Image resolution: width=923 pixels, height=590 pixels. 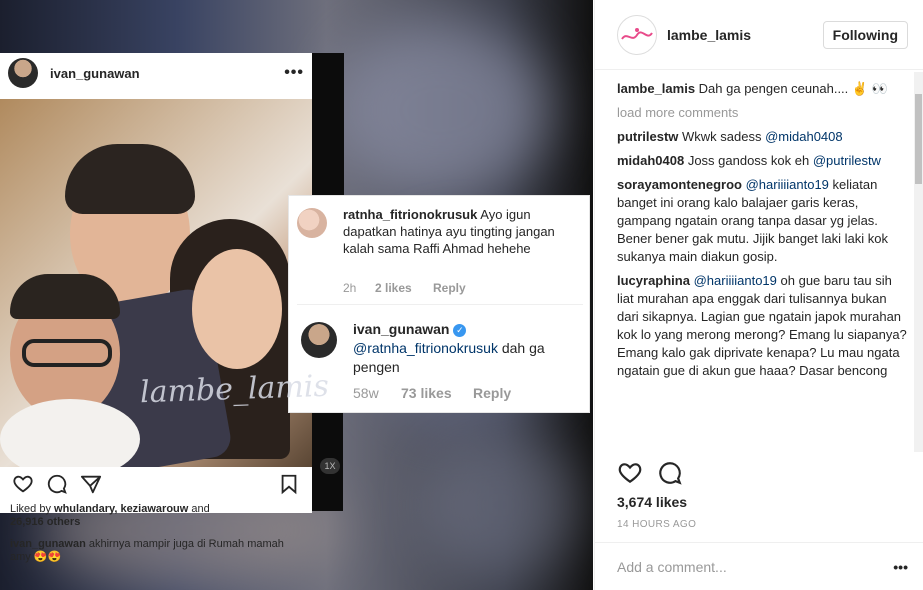 I want to click on comment-mention: @putrilestw, so click(x=847, y=160).